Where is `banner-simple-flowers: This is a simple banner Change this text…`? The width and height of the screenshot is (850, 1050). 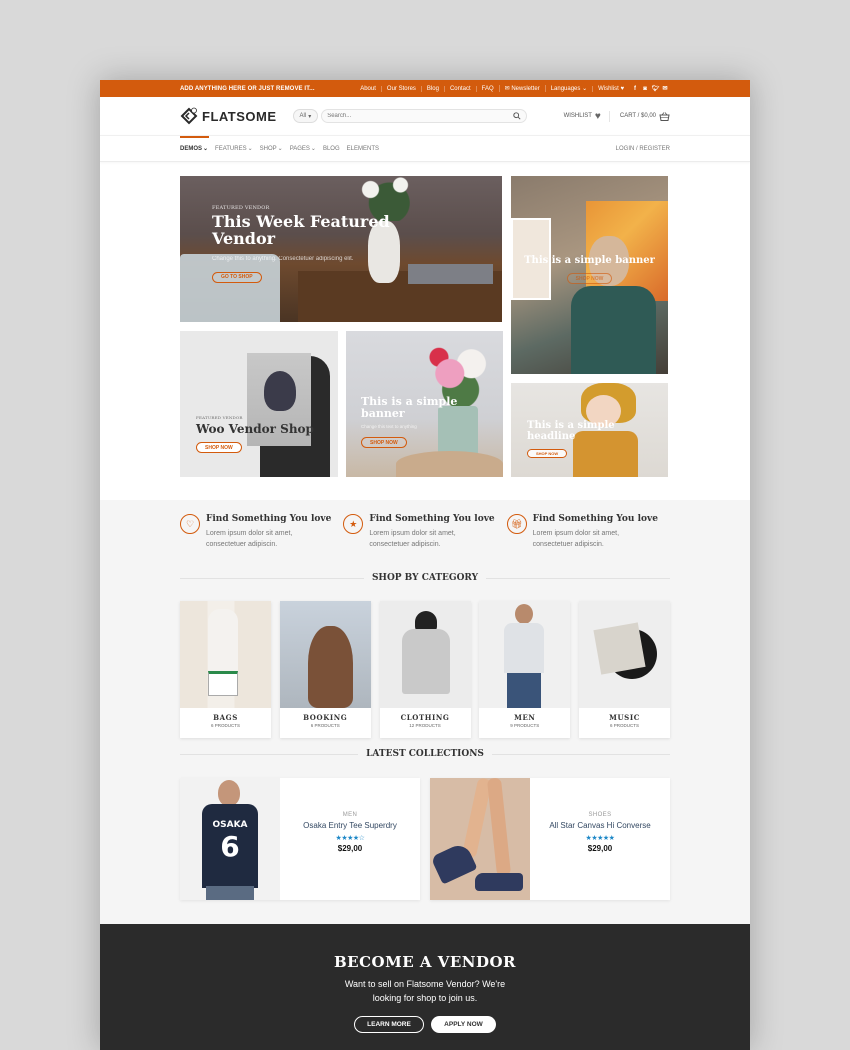 banner-simple-flowers: This is a simple banner Change this text… is located at coordinates (424, 404).